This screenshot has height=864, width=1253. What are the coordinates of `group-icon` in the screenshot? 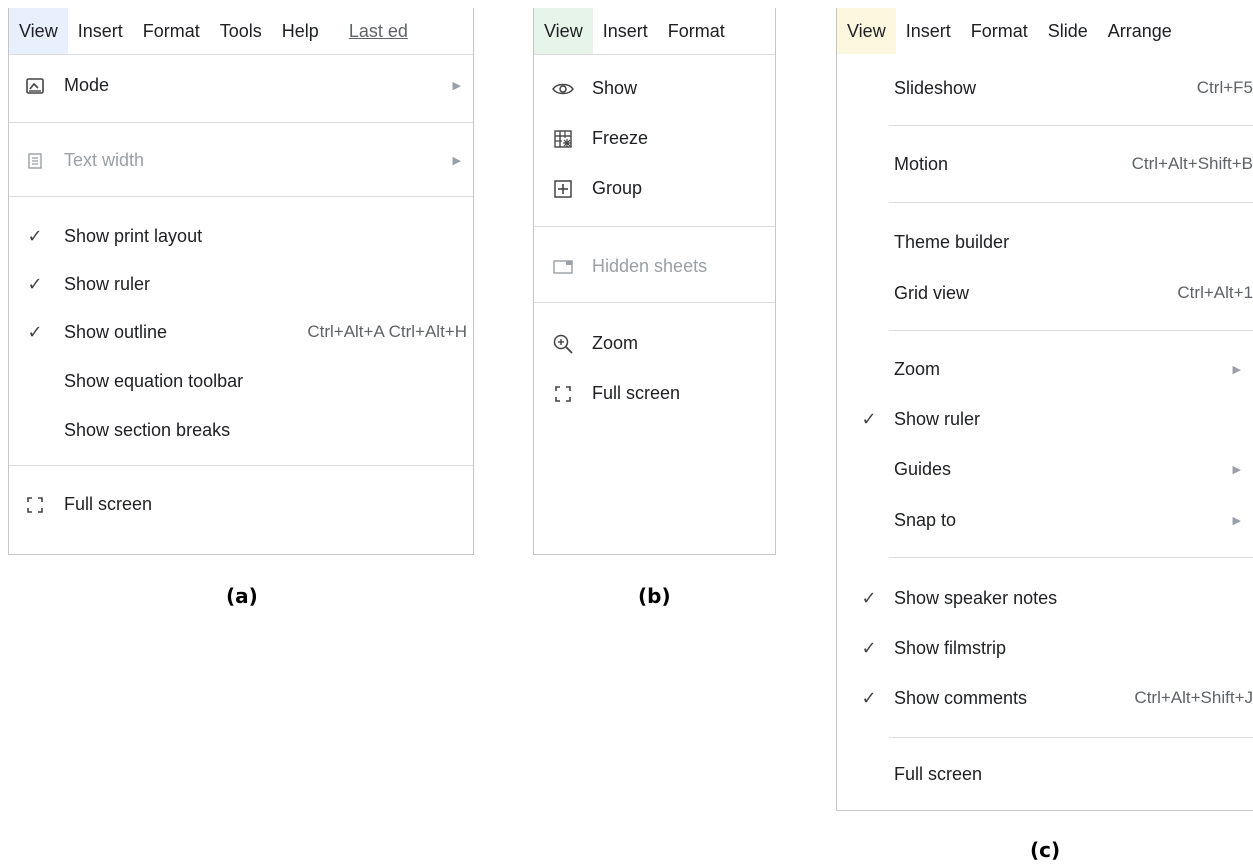 It's located at (563, 188).